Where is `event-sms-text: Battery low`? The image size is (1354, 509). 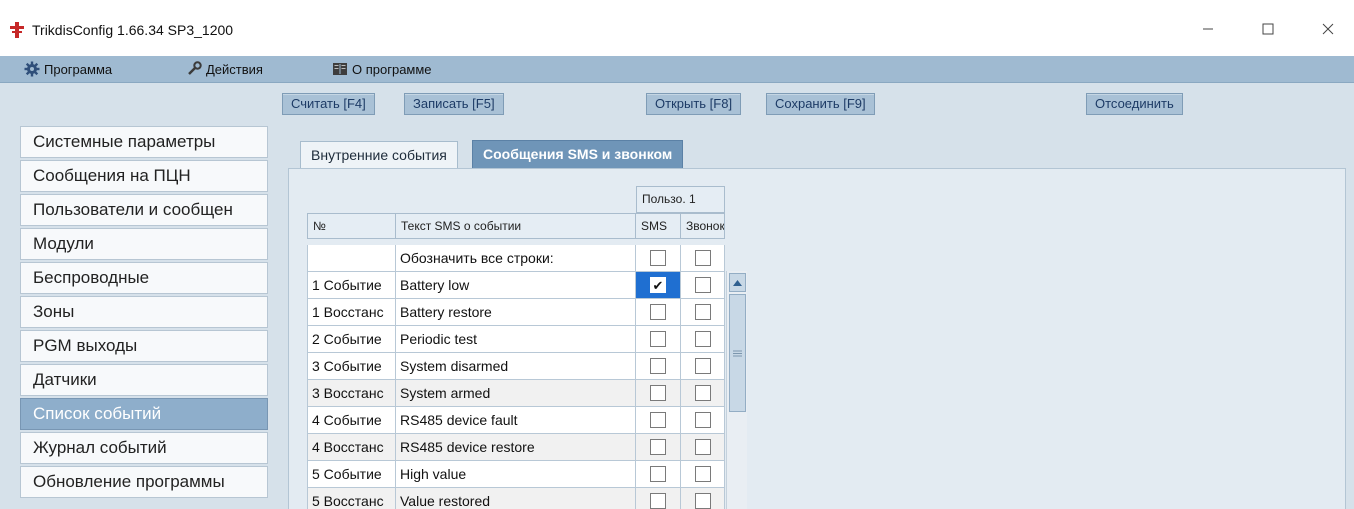
event-sms-text: Battery low is located at coordinates (516, 285).